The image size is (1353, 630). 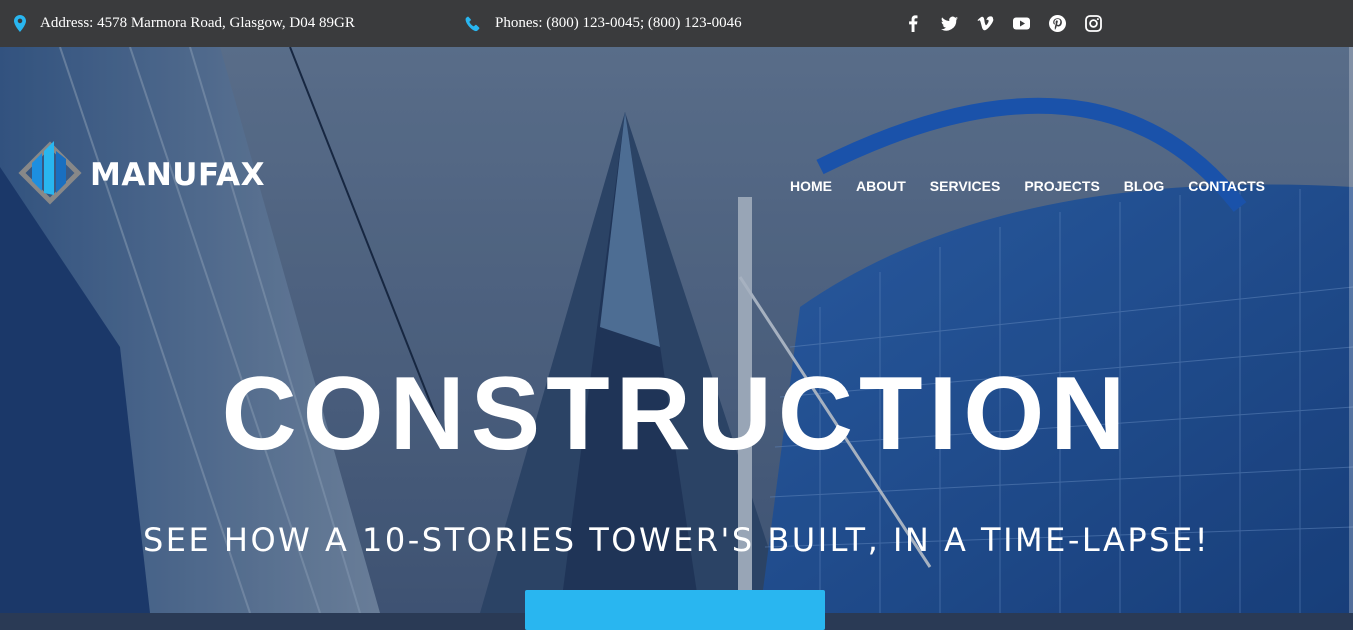 I want to click on nav-item-contacts: CONTACTS, so click(x=1226, y=186).